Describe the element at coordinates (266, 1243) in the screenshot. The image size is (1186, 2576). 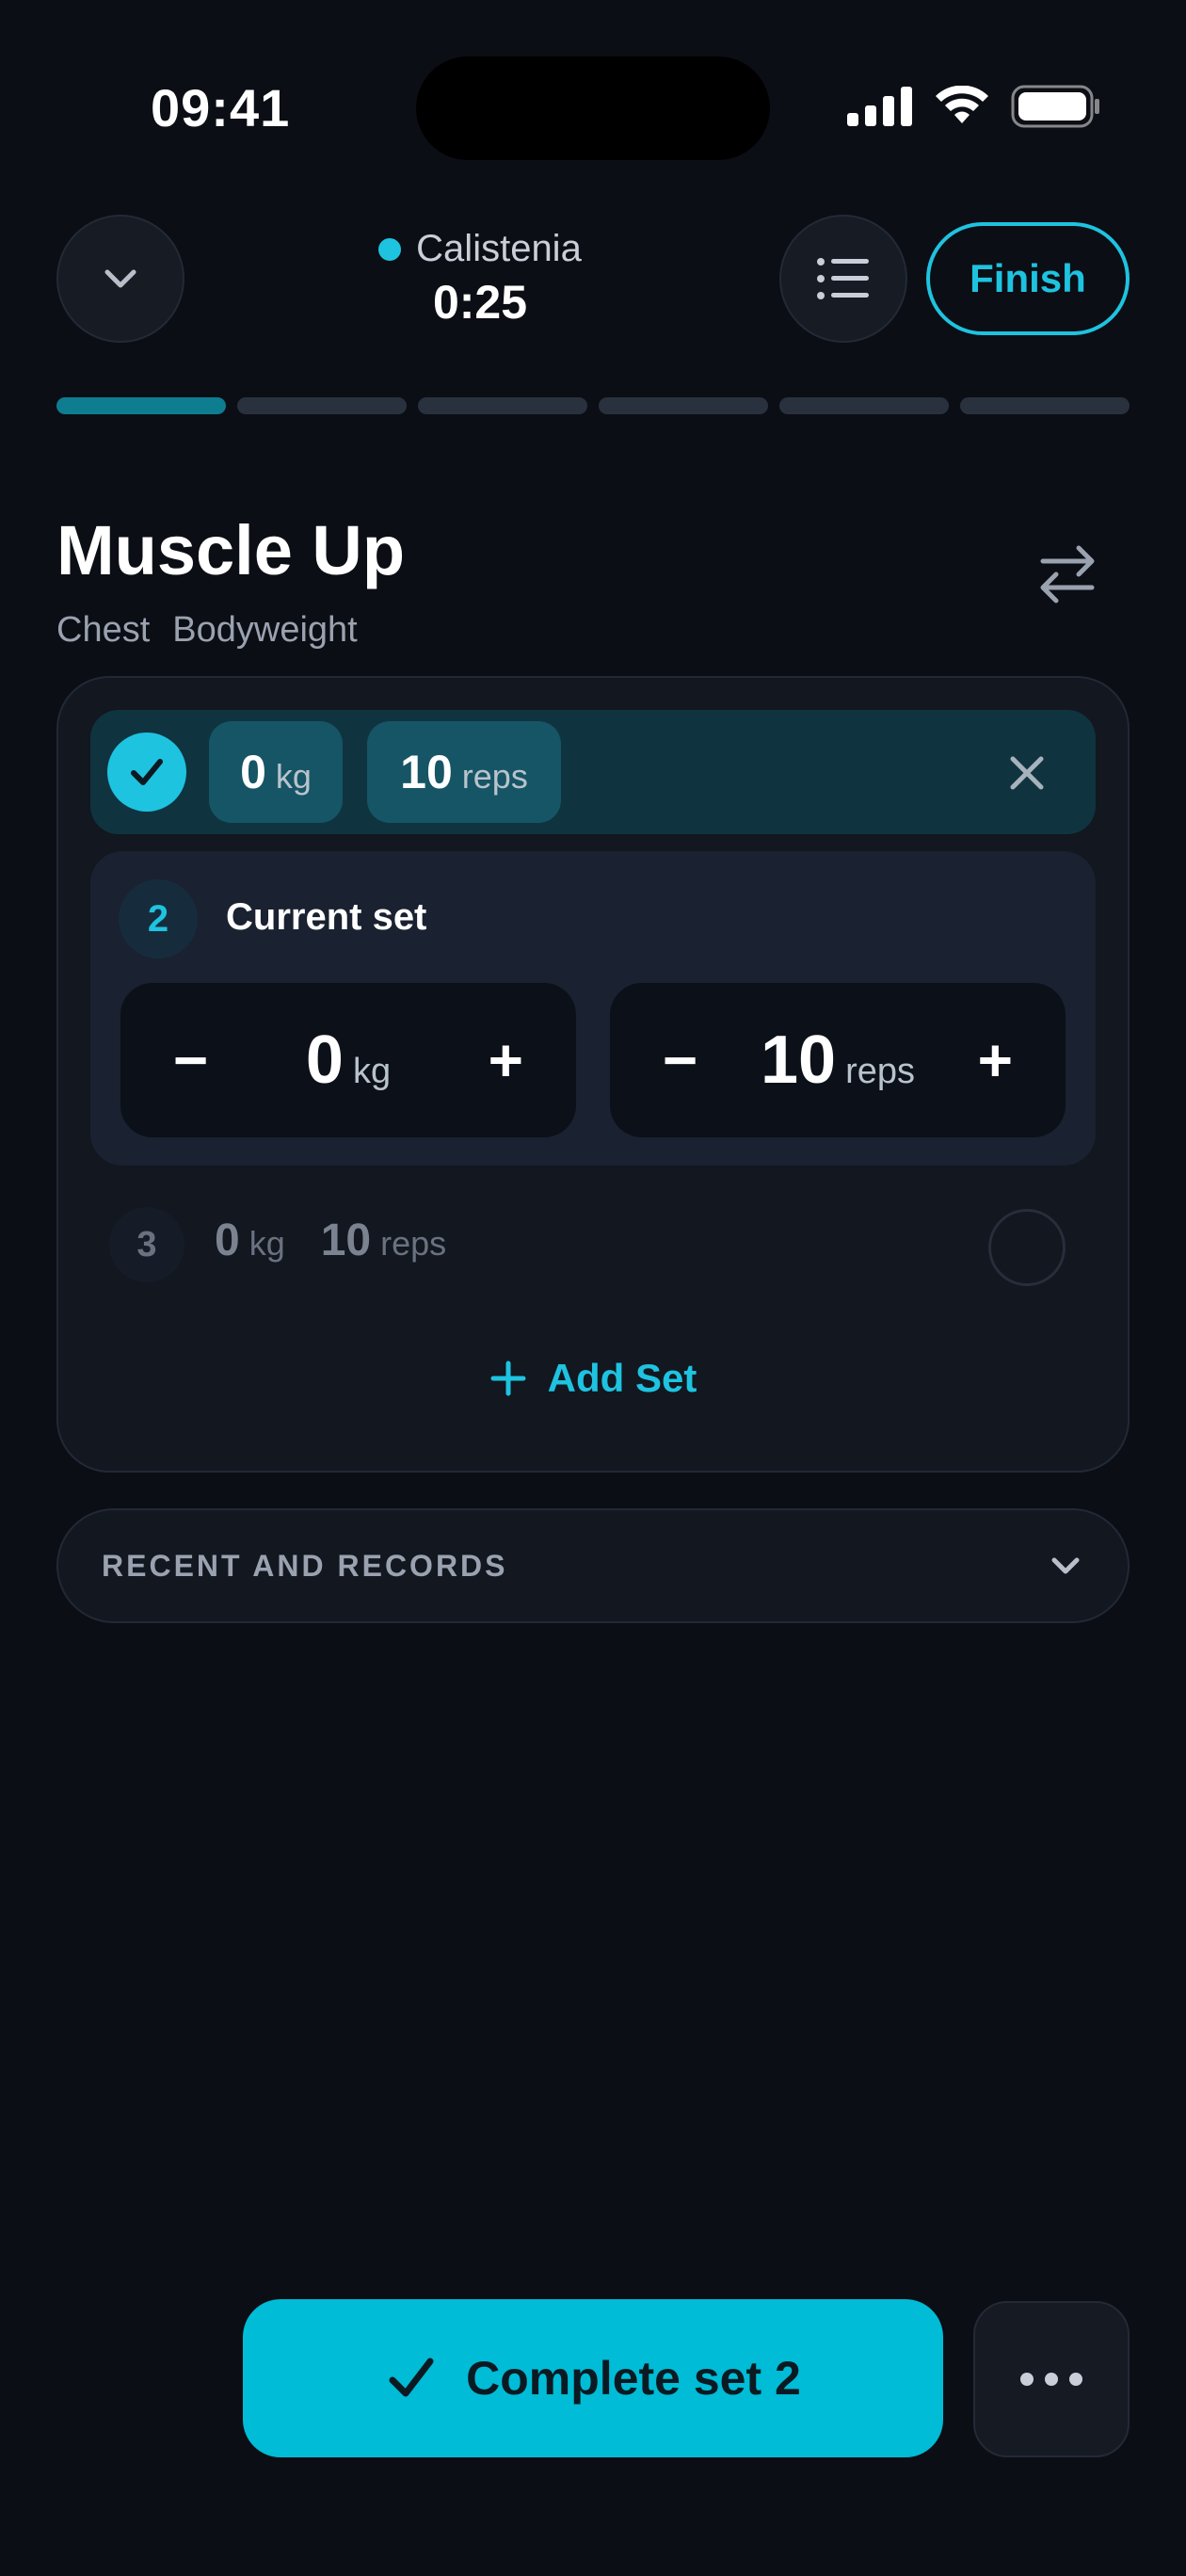
I see `upcoming-weight-unit: kg` at that location.